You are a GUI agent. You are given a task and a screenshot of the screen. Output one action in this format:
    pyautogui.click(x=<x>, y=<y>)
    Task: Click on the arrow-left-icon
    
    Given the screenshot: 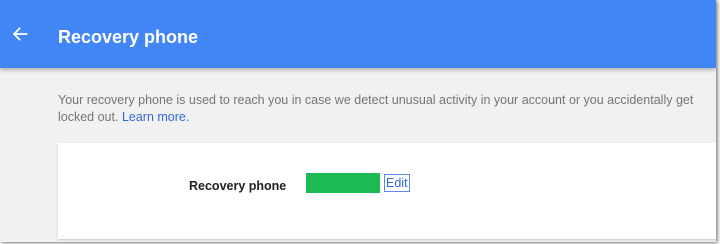 What is the action you would take?
    pyautogui.click(x=20, y=34)
    